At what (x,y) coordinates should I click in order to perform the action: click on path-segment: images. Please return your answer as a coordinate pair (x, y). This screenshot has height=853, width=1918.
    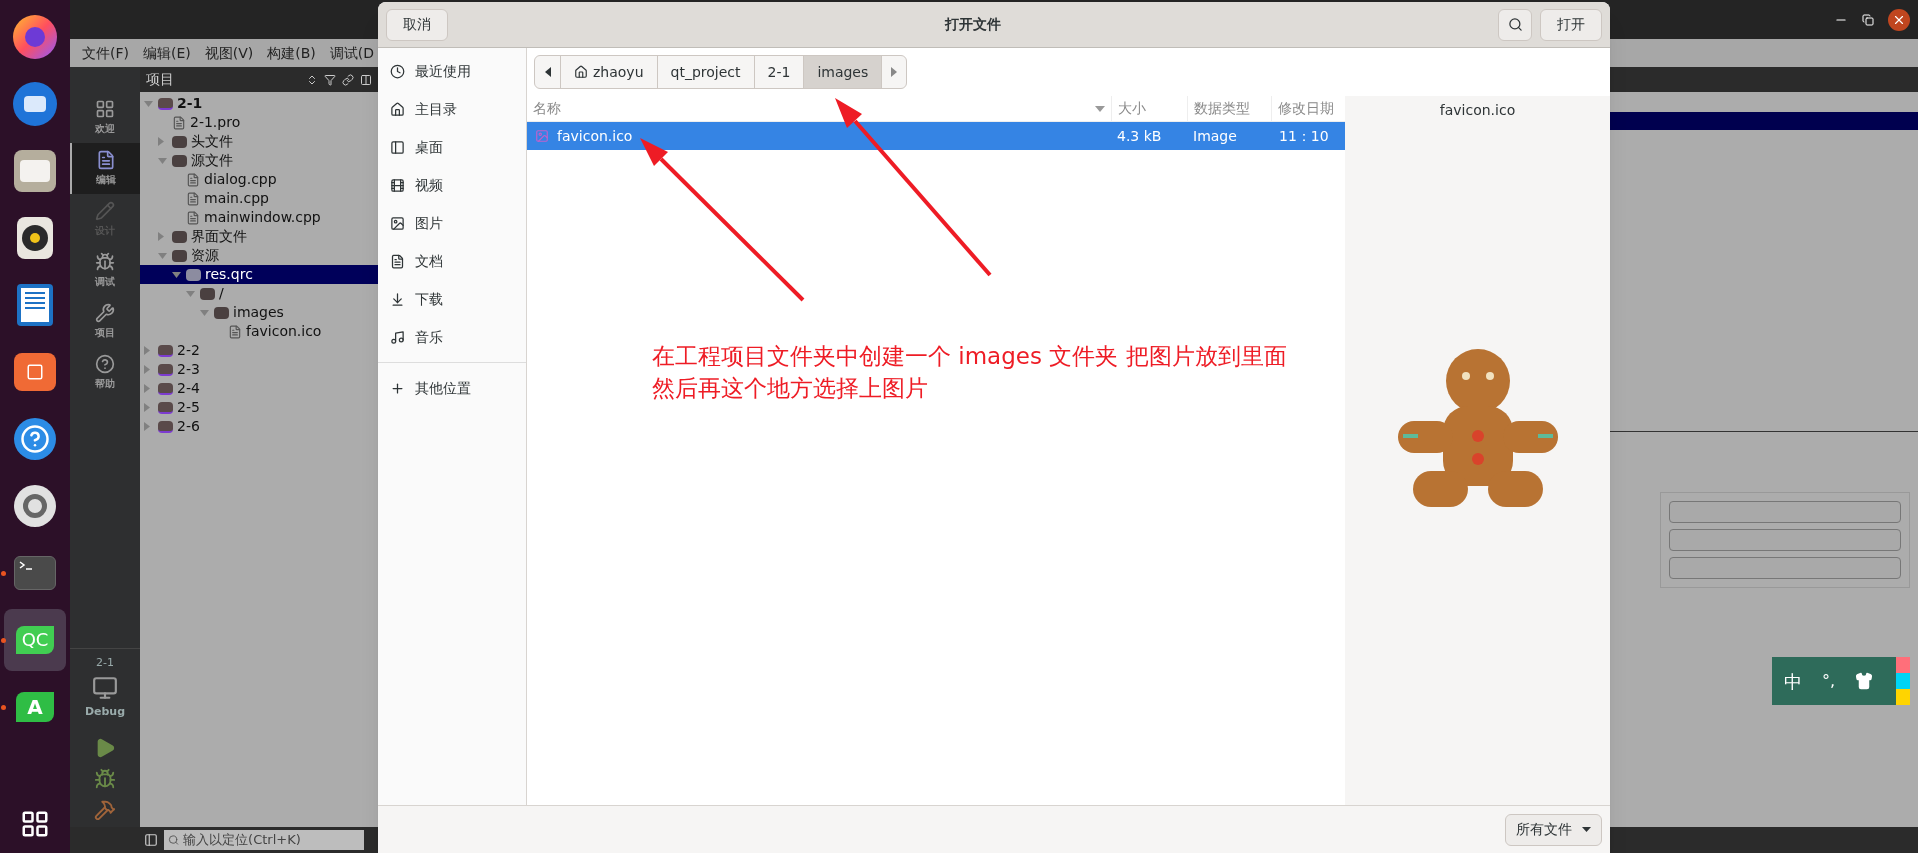
    Looking at the image, I should click on (843, 72).